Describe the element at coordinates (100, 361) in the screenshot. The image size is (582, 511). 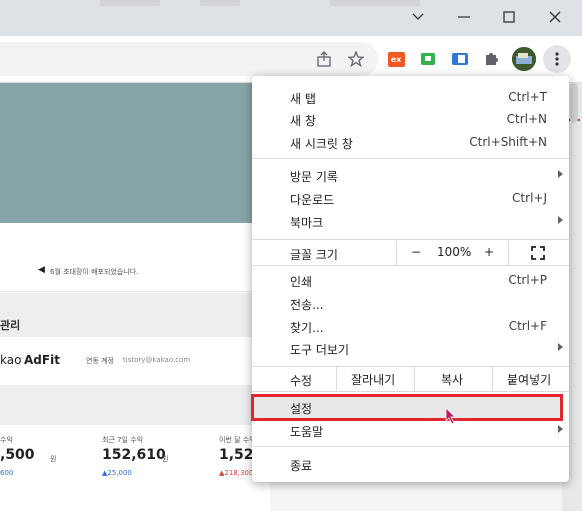
I see `account-label: 연동 계정` at that location.